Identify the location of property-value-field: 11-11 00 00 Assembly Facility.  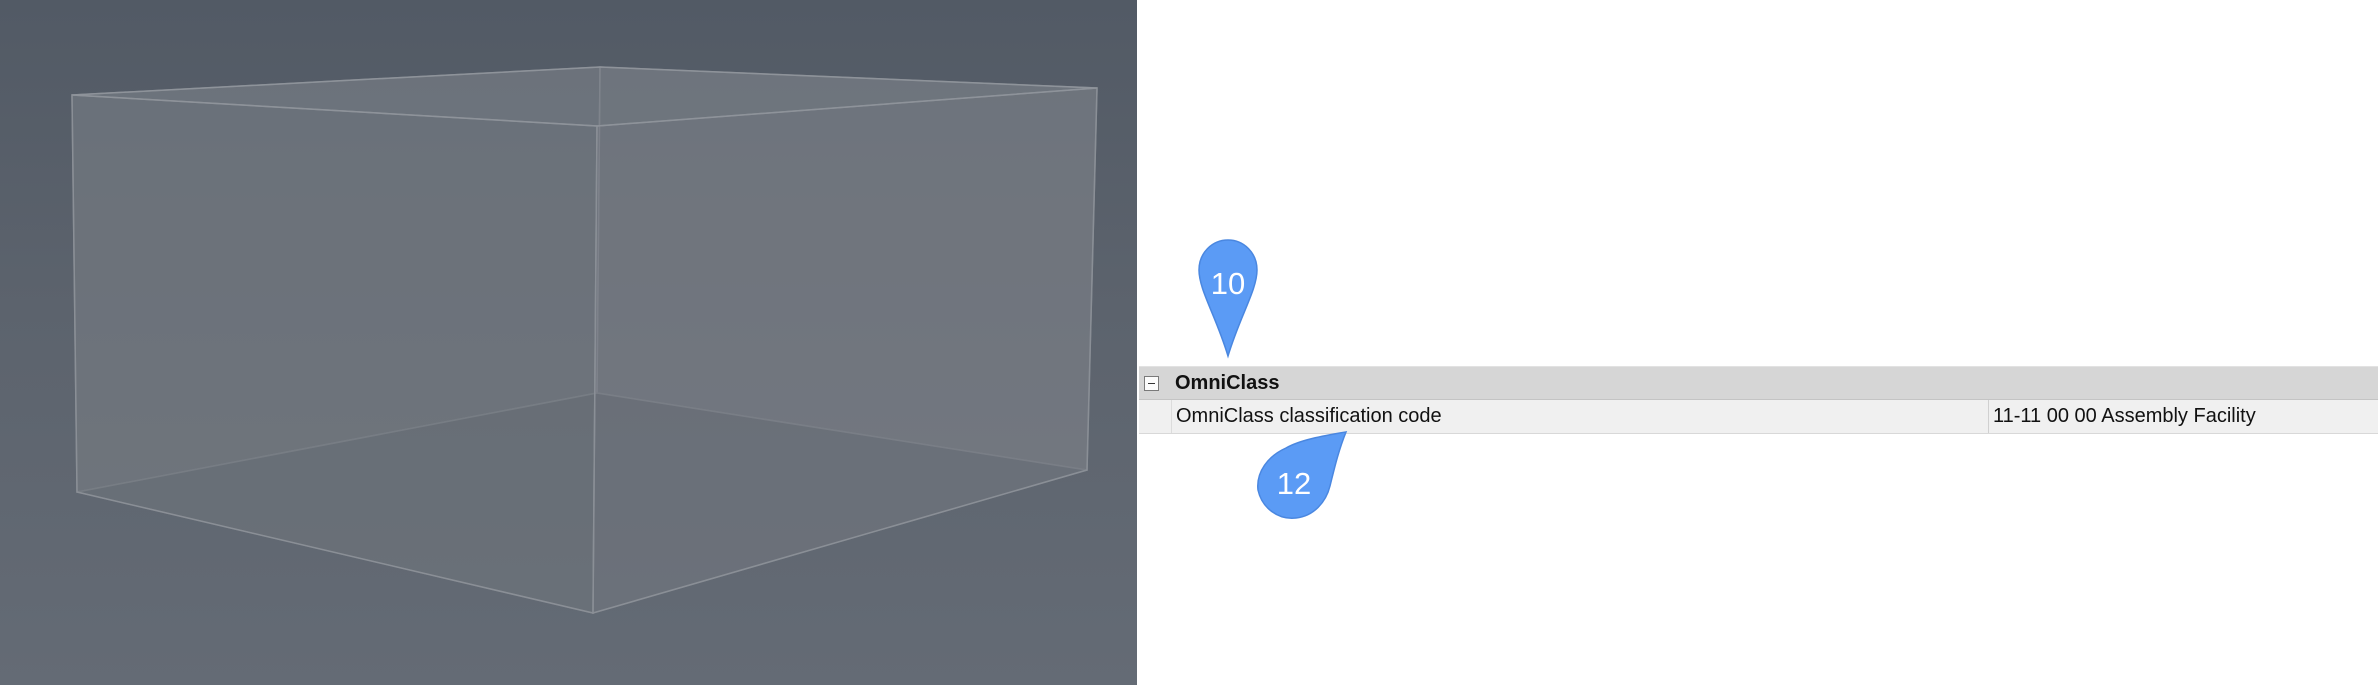
(2183, 416).